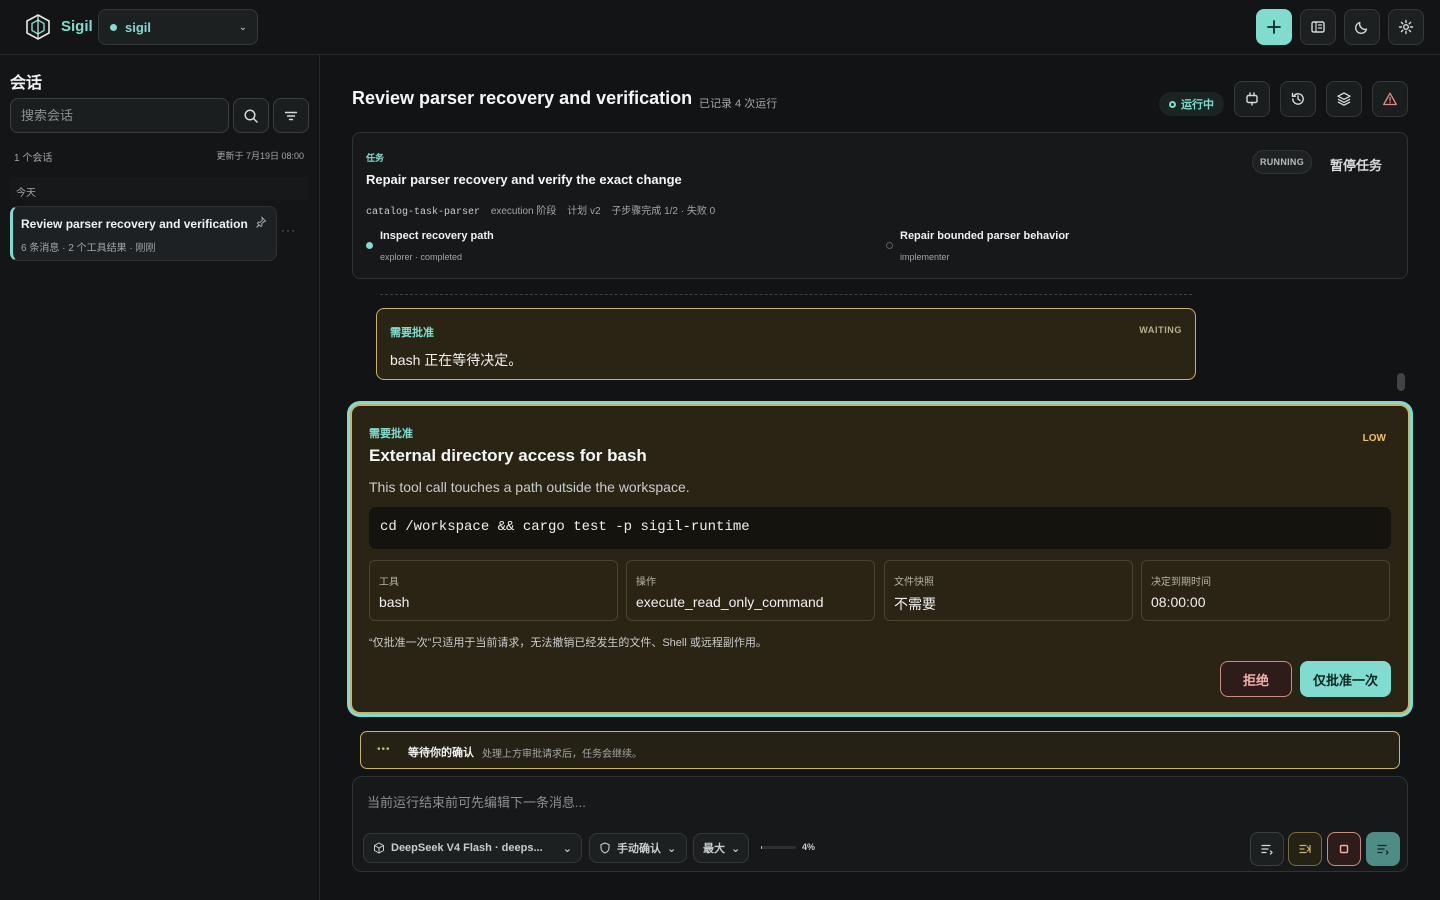 The height and width of the screenshot is (900, 1440). Describe the element at coordinates (493, 590) in the screenshot. I see `field-tool: 工具 bash` at that location.